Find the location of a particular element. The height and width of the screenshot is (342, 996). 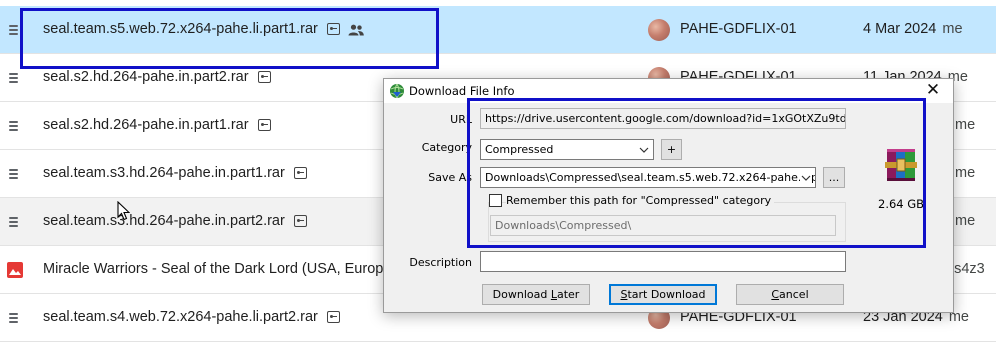

modified-date-text: 4 Mar 2024 is located at coordinates (900, 29).